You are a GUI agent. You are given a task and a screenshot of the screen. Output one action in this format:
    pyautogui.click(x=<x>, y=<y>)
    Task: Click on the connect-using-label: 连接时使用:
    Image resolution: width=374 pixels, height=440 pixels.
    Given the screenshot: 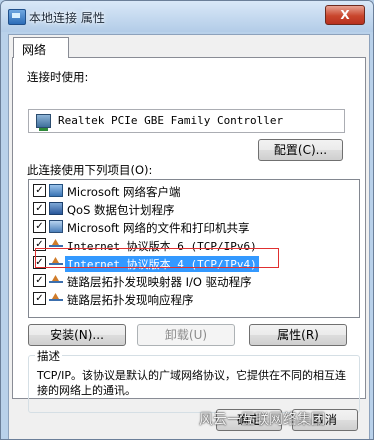 What is the action you would take?
    pyautogui.click(x=58, y=77)
    